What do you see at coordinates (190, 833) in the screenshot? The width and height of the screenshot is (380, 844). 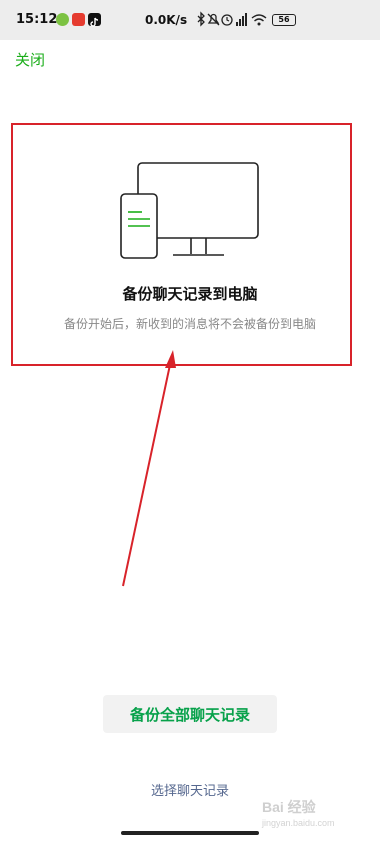 I see `home-indicator` at bounding box center [190, 833].